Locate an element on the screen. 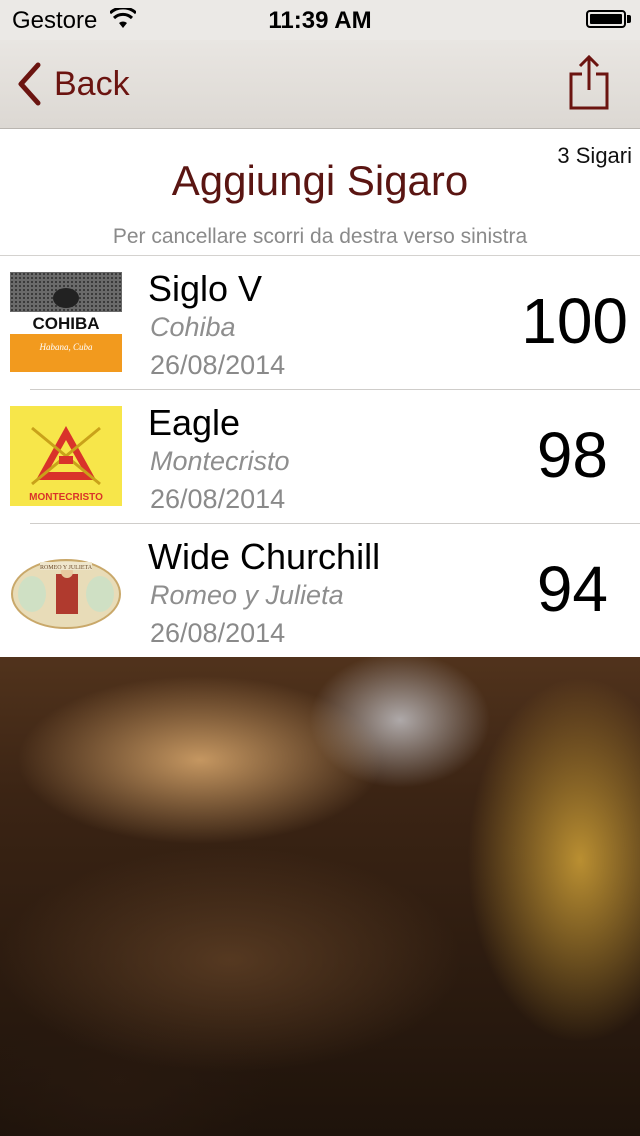 The image size is (640, 1136). status-bar: Gestore 11:39 AM is located at coordinates (320, 20).